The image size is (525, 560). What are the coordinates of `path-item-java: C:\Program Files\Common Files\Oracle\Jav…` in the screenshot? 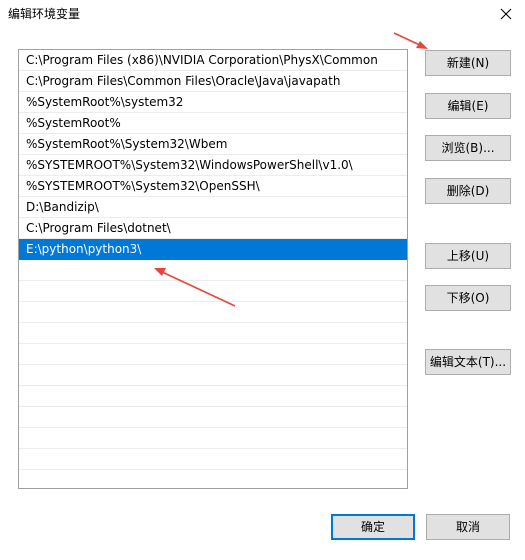 It's located at (213, 81).